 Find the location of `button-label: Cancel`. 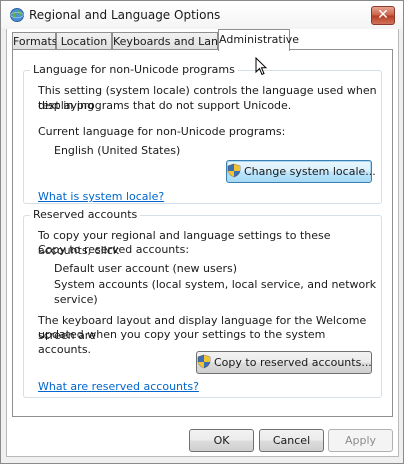

button-label: Cancel is located at coordinates (291, 440).